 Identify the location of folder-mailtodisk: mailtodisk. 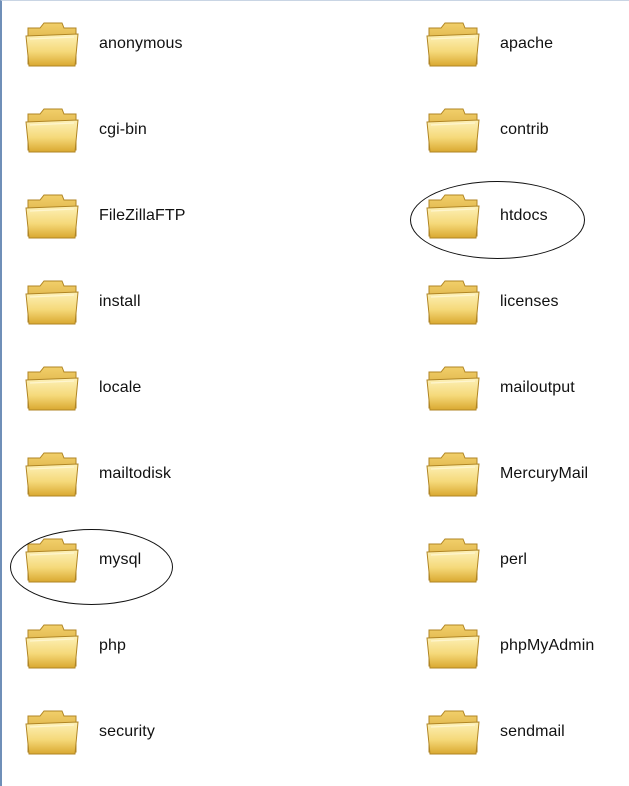
(124, 478).